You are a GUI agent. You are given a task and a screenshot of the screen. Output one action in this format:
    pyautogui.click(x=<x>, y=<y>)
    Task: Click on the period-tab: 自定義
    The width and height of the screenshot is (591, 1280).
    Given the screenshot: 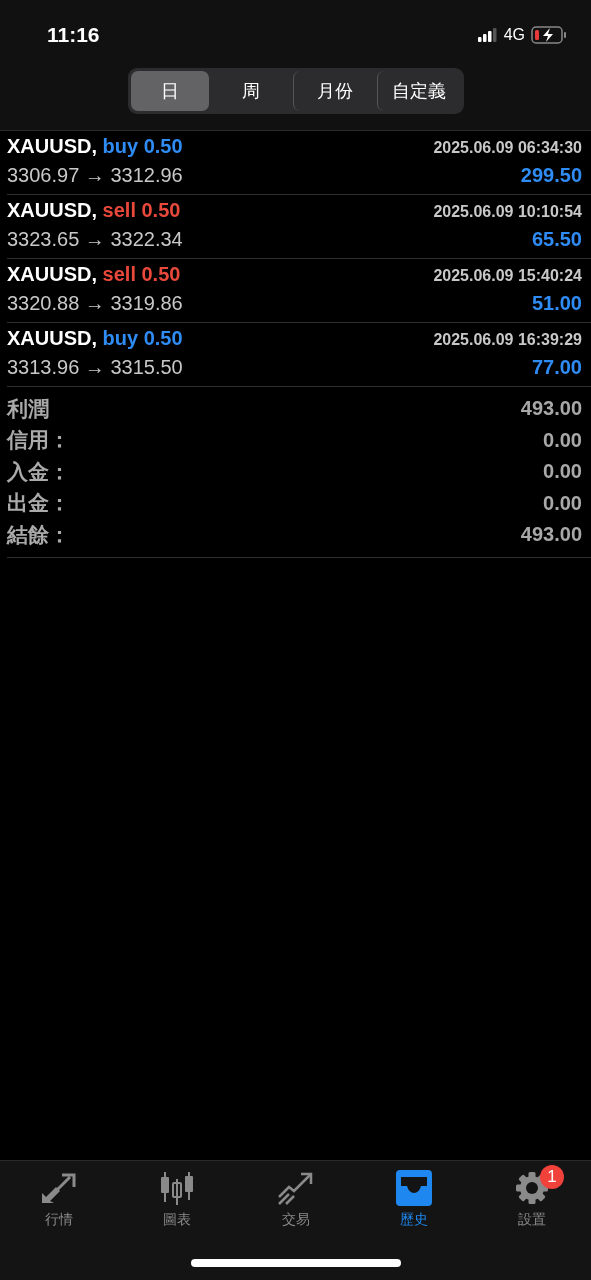 What is the action you would take?
    pyautogui.click(x=418, y=91)
    